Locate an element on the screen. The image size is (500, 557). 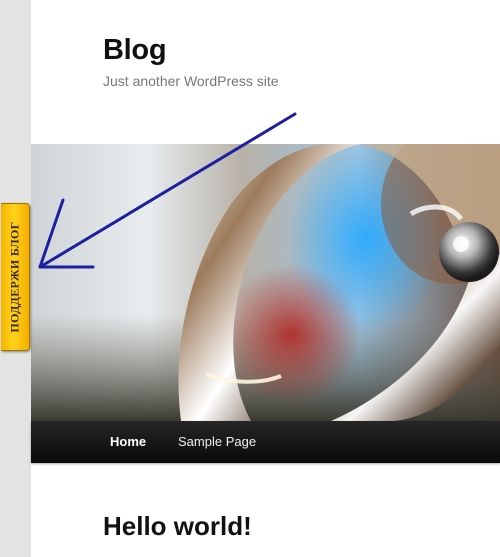
nav-item-home: Home is located at coordinates (128, 442).